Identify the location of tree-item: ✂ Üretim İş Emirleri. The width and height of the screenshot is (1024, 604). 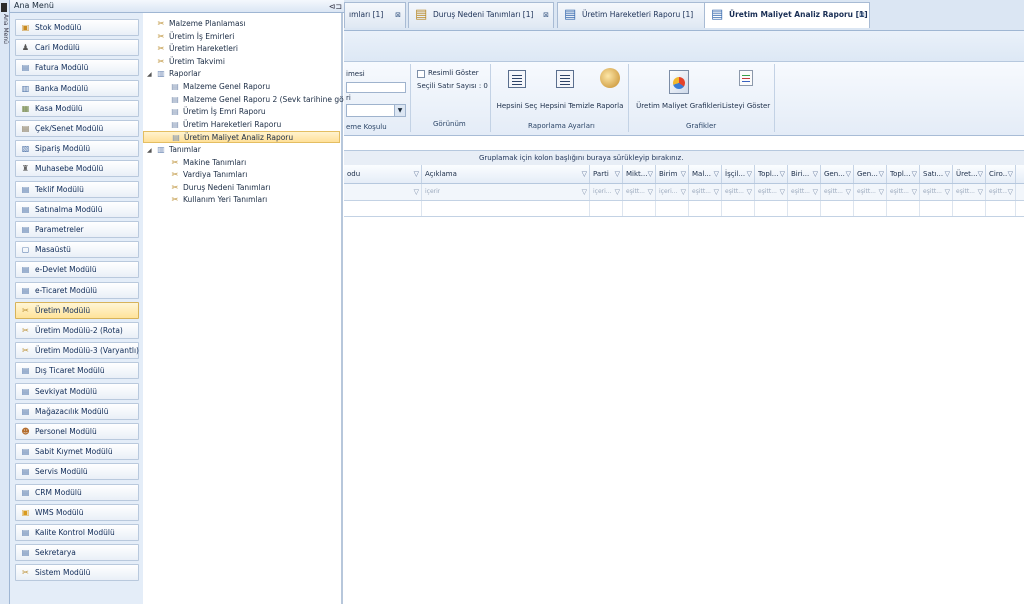
(195, 37).